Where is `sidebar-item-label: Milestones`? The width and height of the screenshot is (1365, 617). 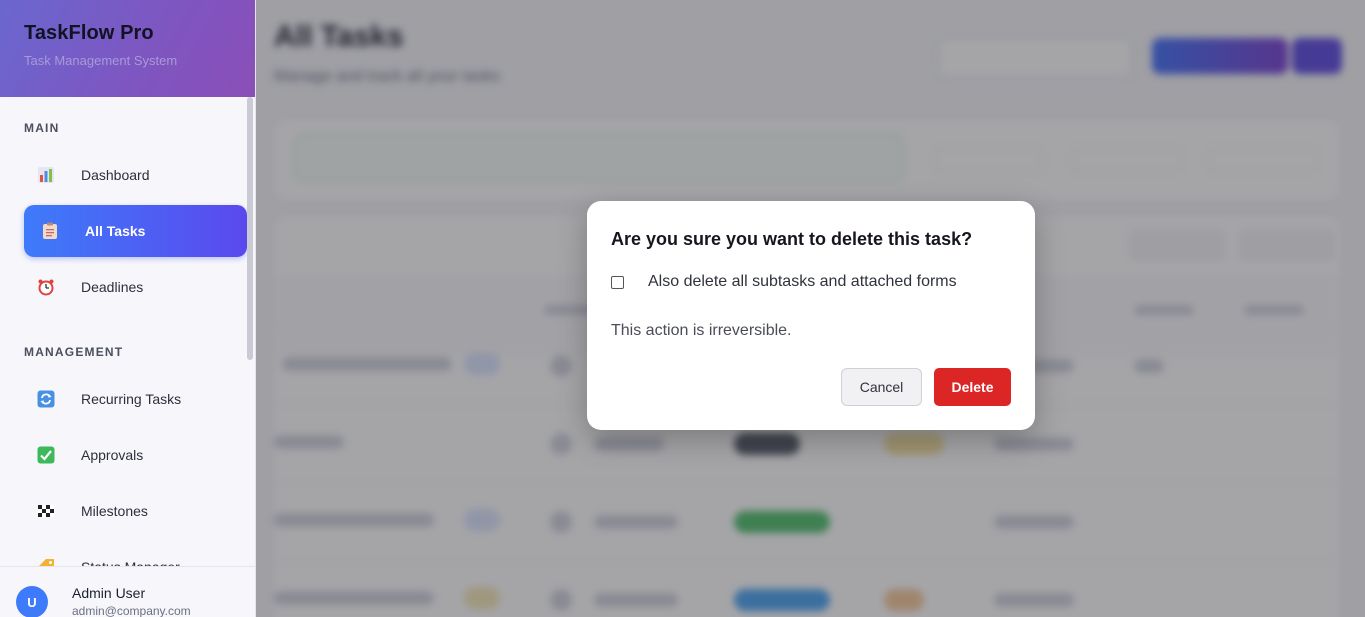 sidebar-item-label: Milestones is located at coordinates (114, 511).